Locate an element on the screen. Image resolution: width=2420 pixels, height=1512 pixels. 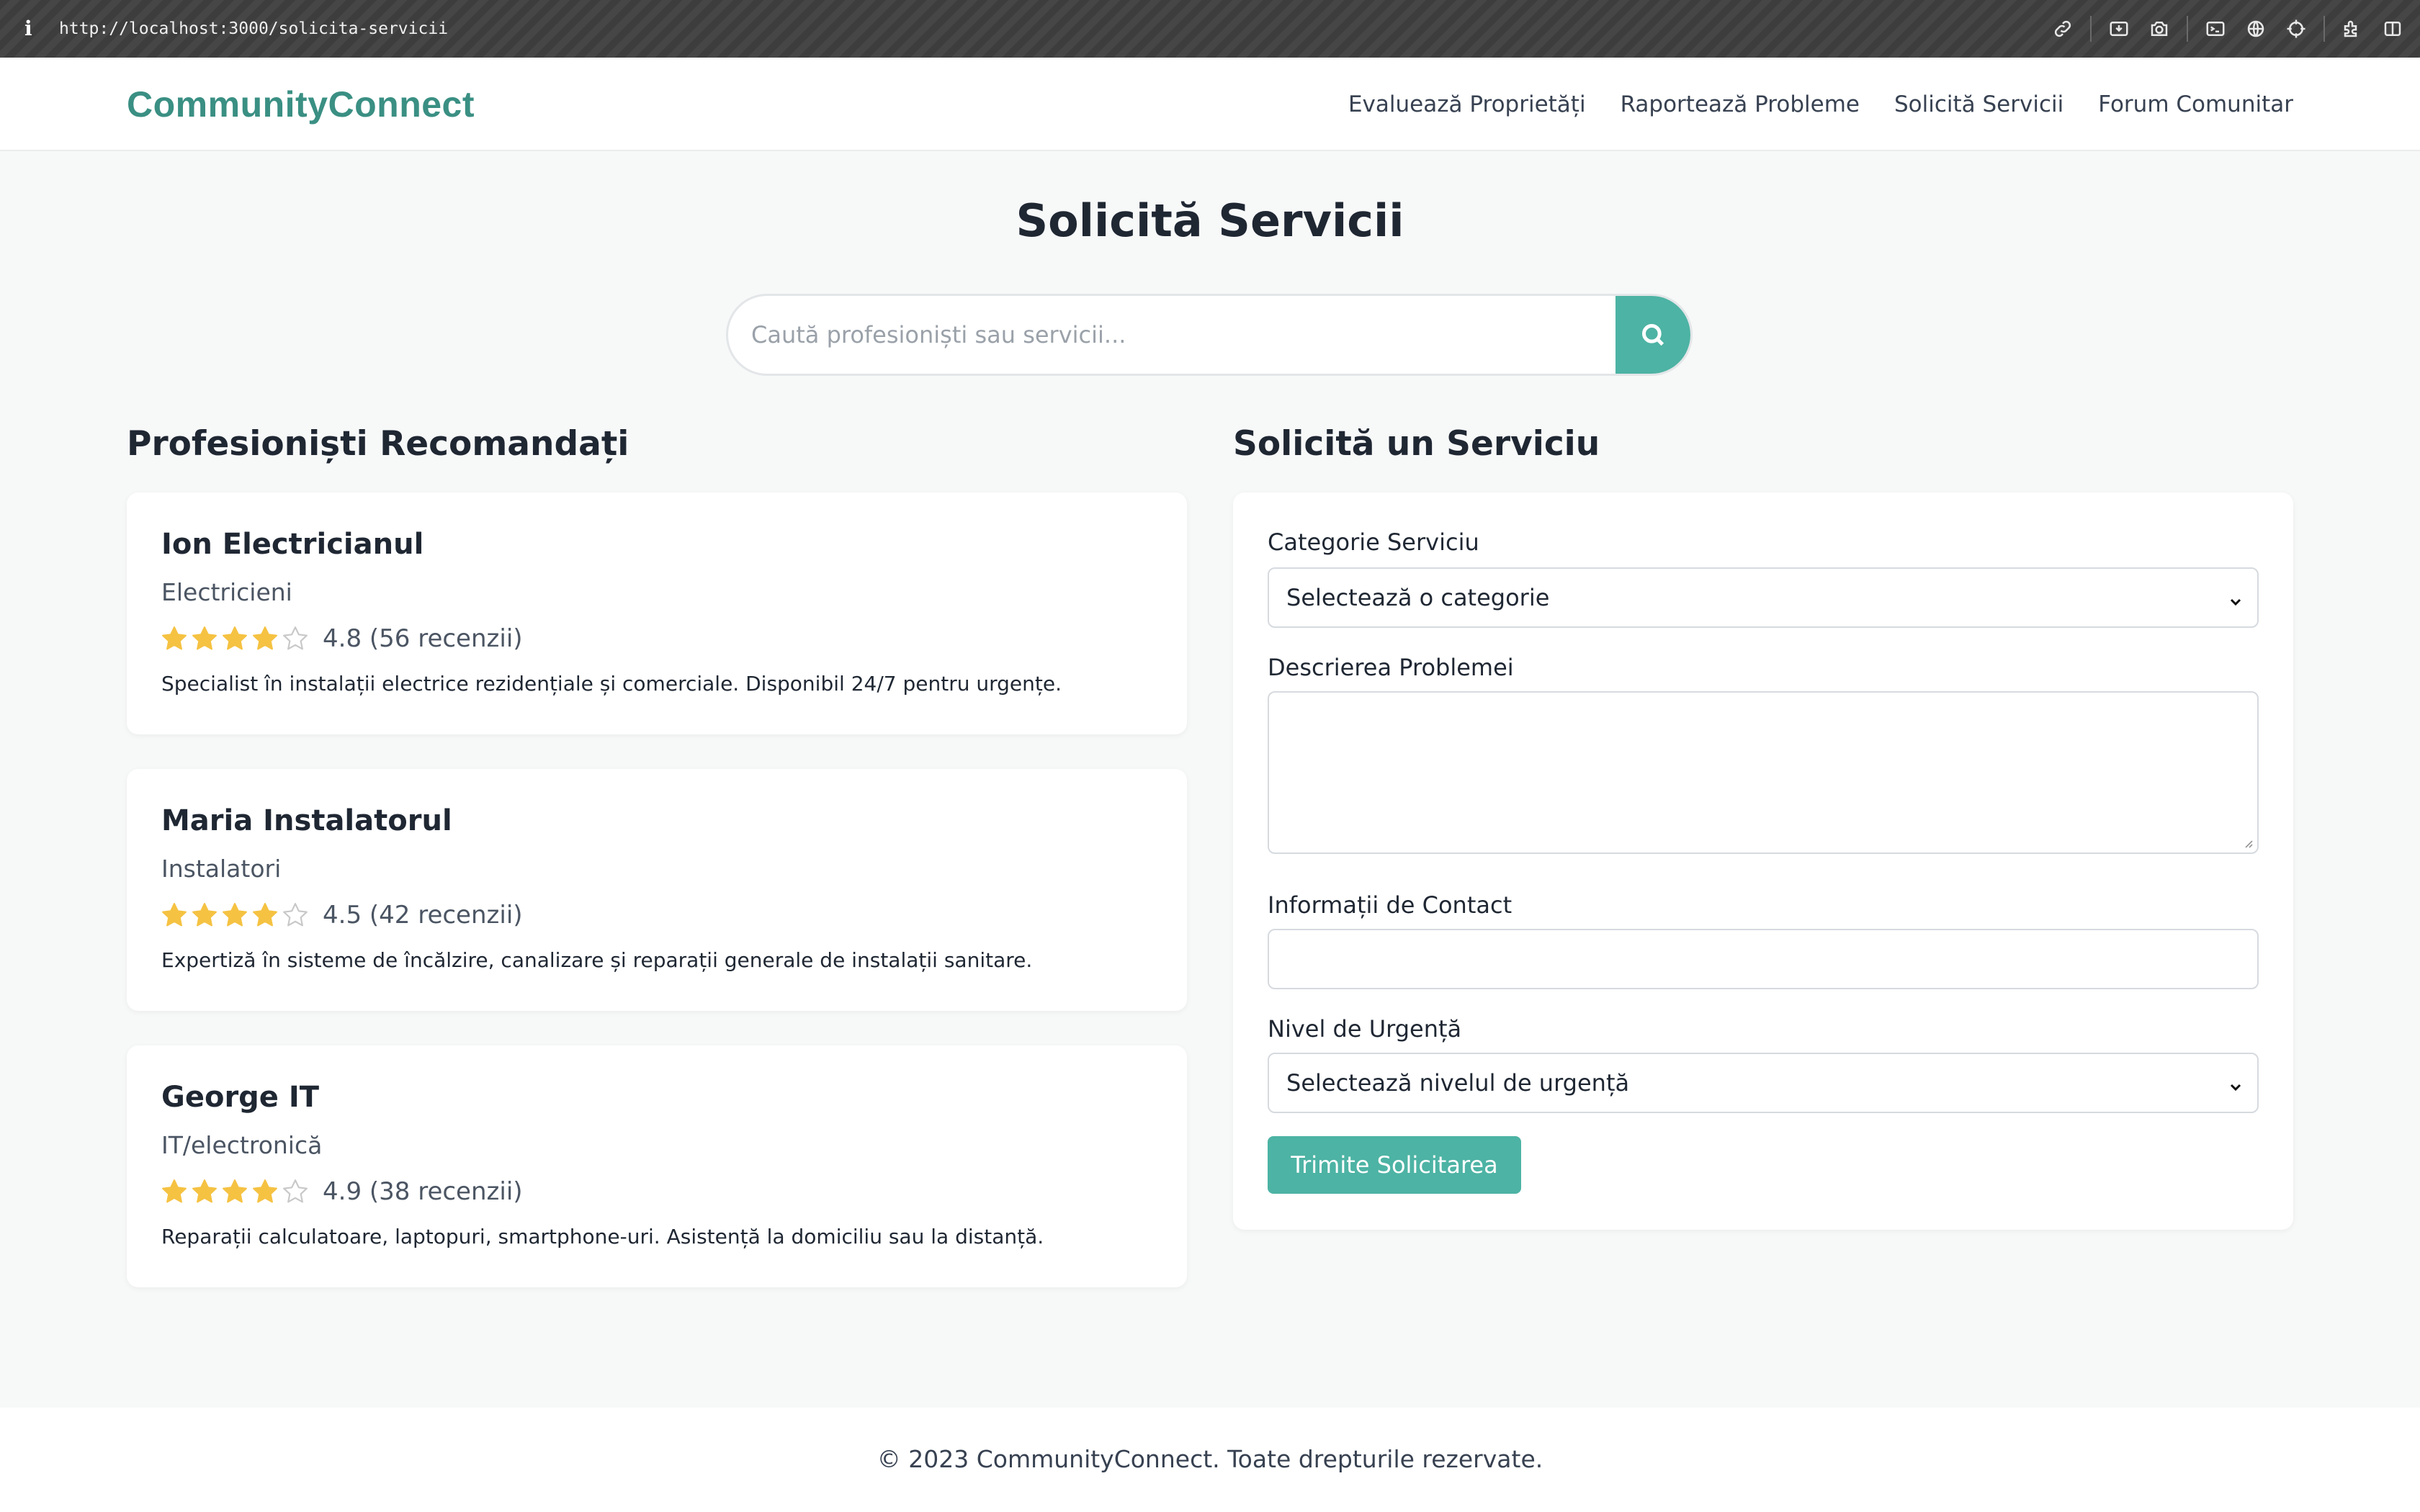
professional-name: Ion Electricianul is located at coordinates (292, 544).